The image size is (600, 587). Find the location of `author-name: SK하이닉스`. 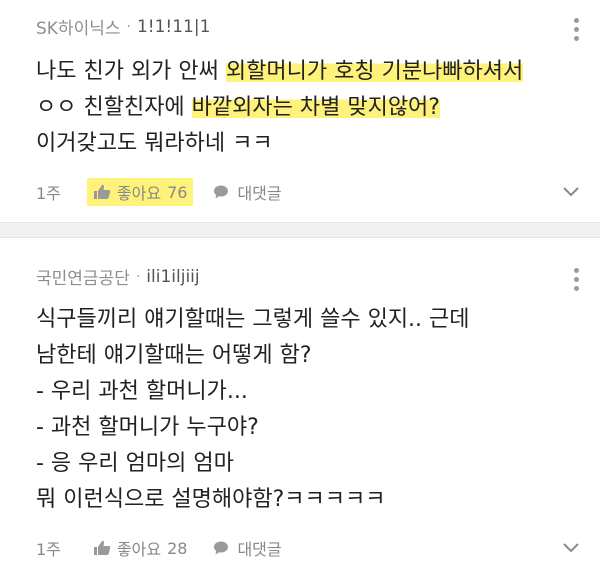

author-name: SK하이닉스 is located at coordinates (78, 26).